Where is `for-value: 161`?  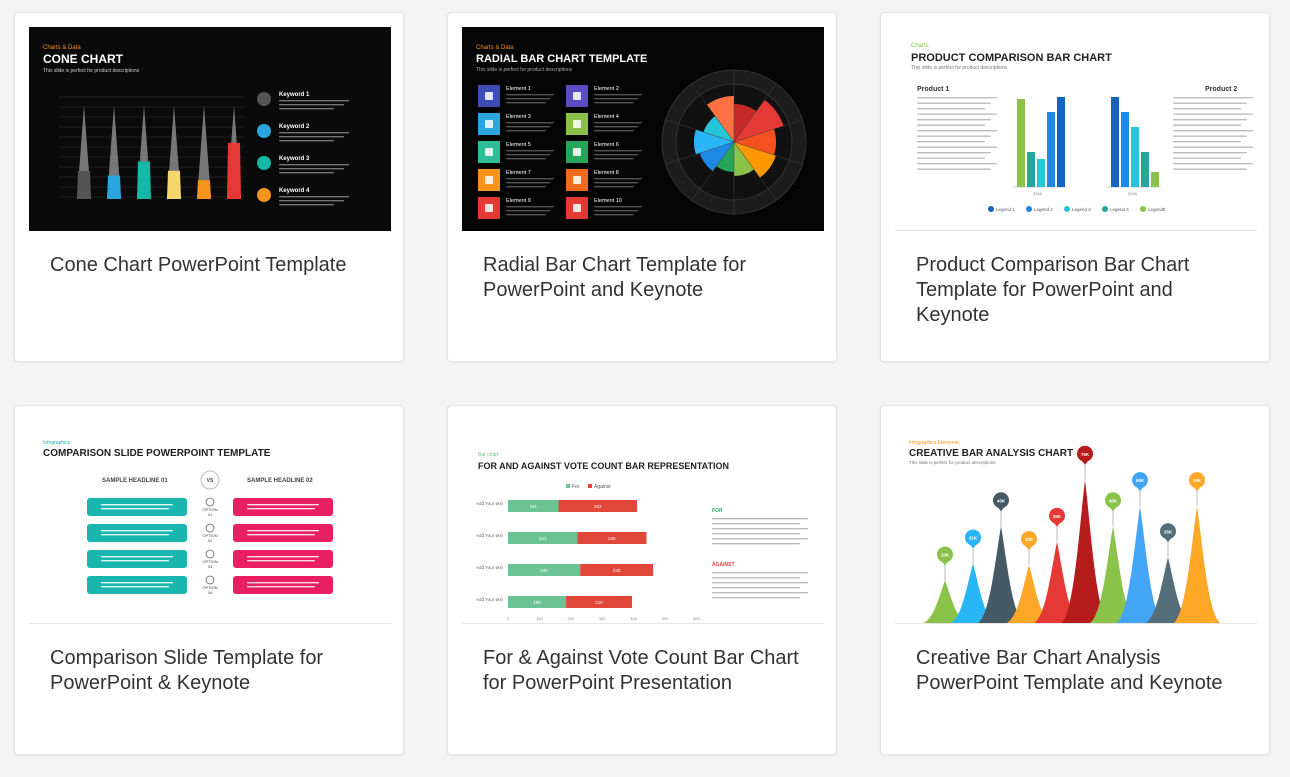
for-value: 161 is located at coordinates (534, 506).